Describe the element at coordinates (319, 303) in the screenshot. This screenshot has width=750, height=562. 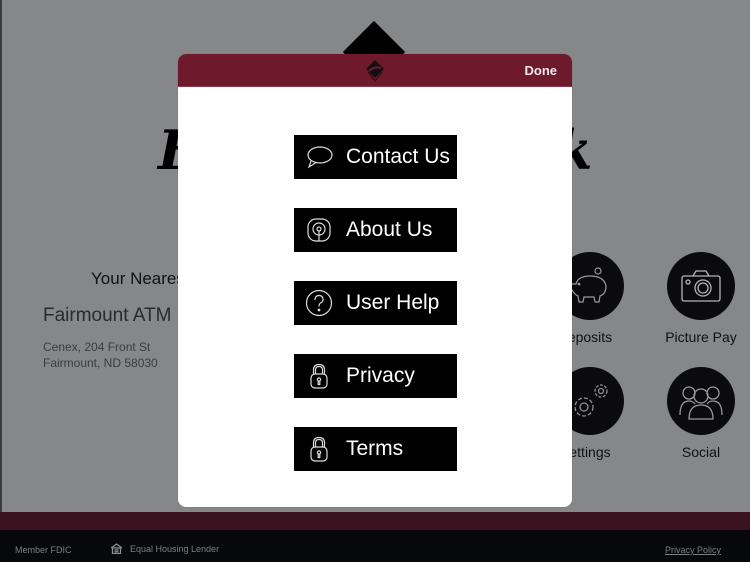
I see `question-circle-icon` at that location.